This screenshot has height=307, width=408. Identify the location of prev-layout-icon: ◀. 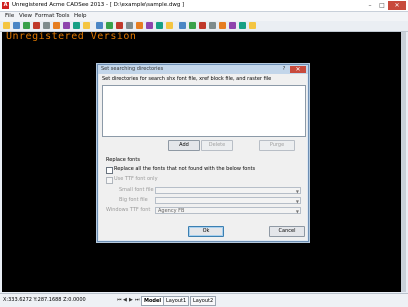
(125, 300).